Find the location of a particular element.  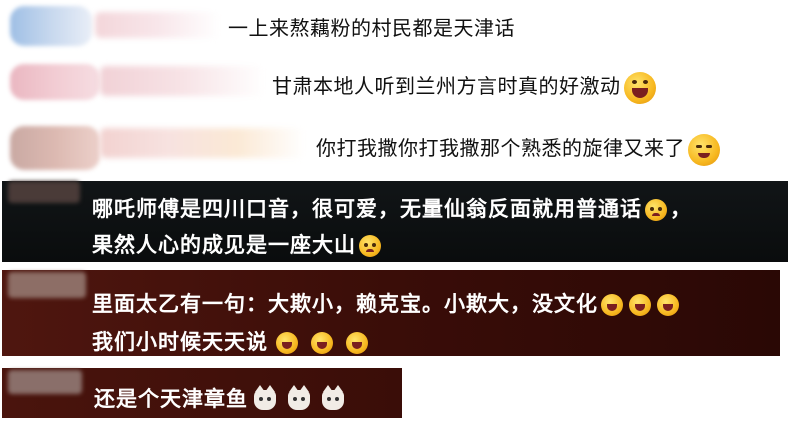

comment-text: 还是个天津章鱼 is located at coordinates (222, 398).